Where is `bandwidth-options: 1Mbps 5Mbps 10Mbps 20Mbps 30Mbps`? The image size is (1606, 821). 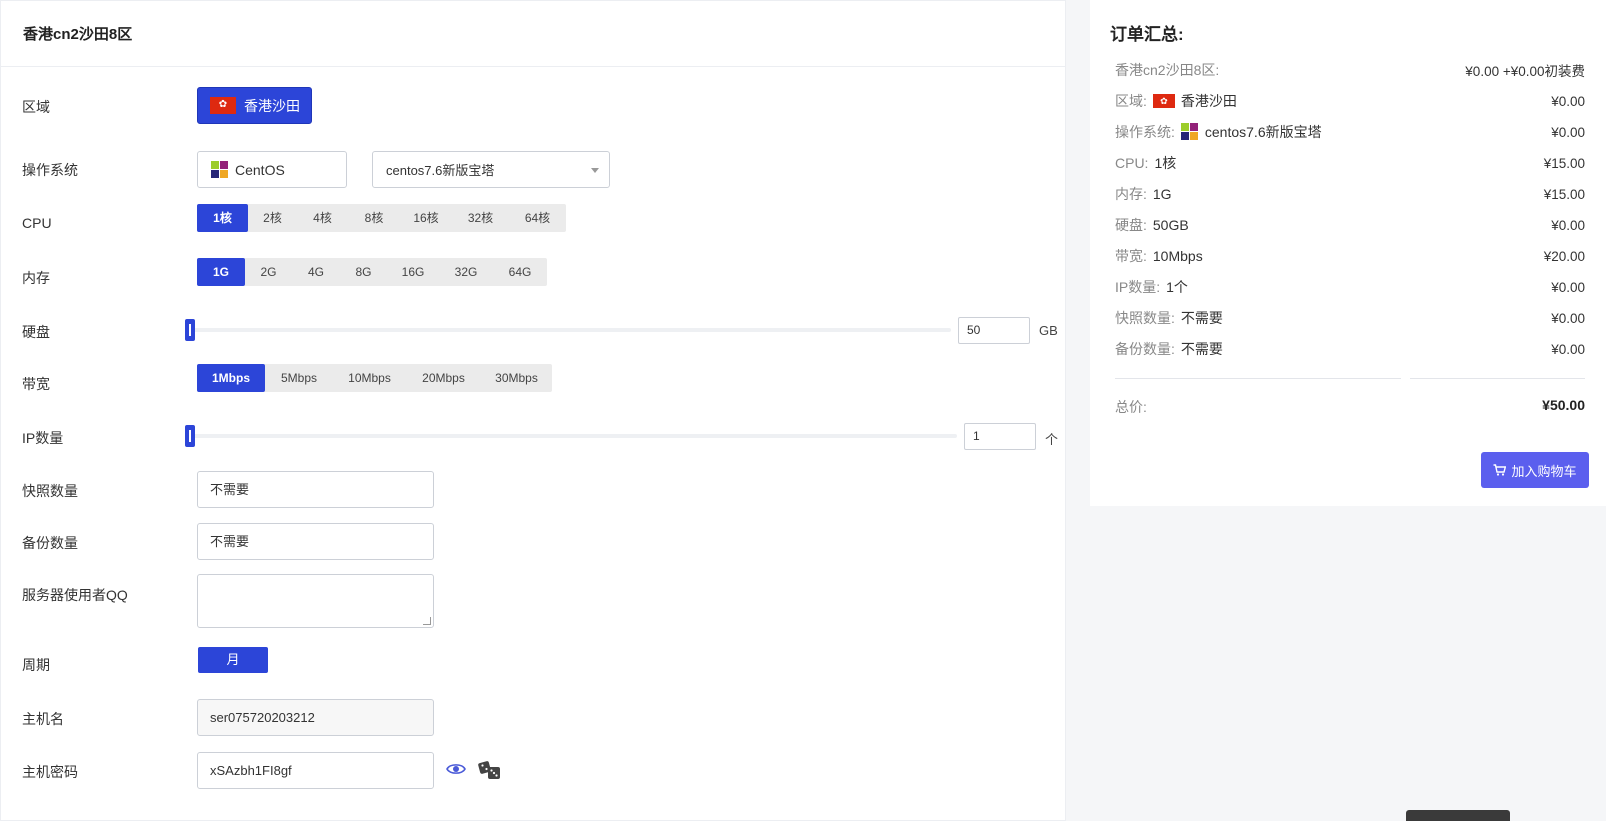 bandwidth-options: 1Mbps 5Mbps 10Mbps 20Mbps 30Mbps is located at coordinates (374, 378).